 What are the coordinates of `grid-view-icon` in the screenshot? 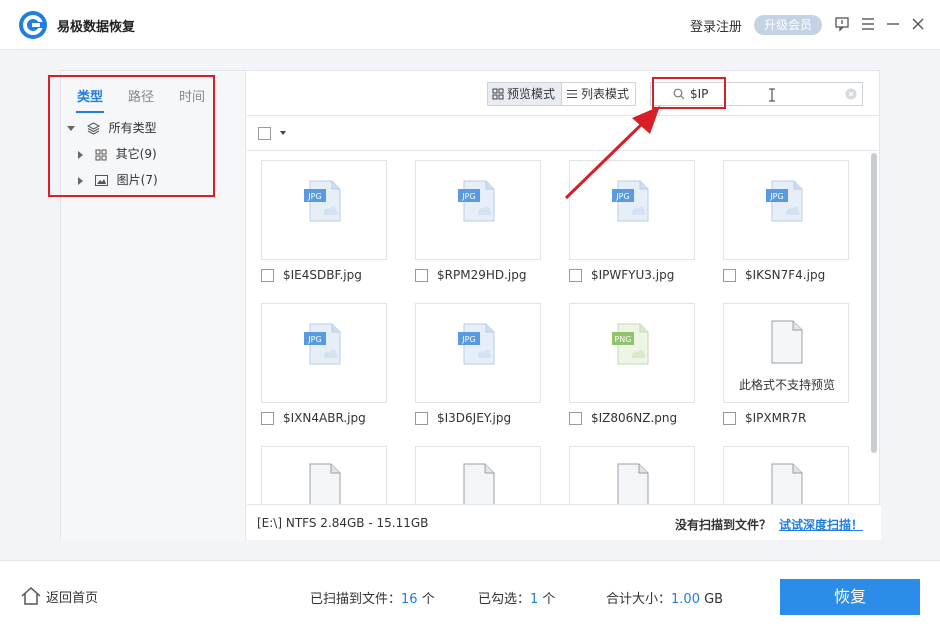 It's located at (498, 94).